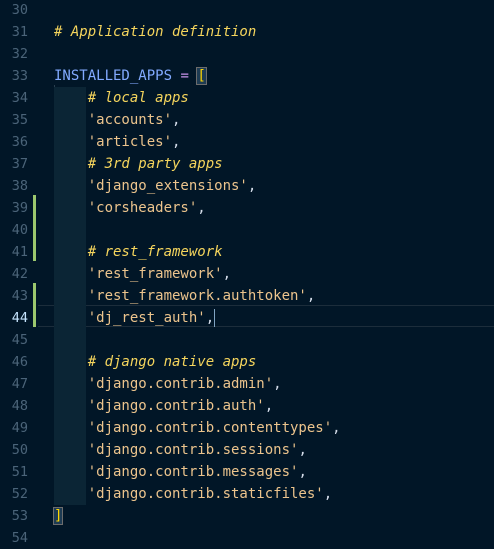  What do you see at coordinates (19, 340) in the screenshot?
I see `line-number: 45` at bounding box center [19, 340].